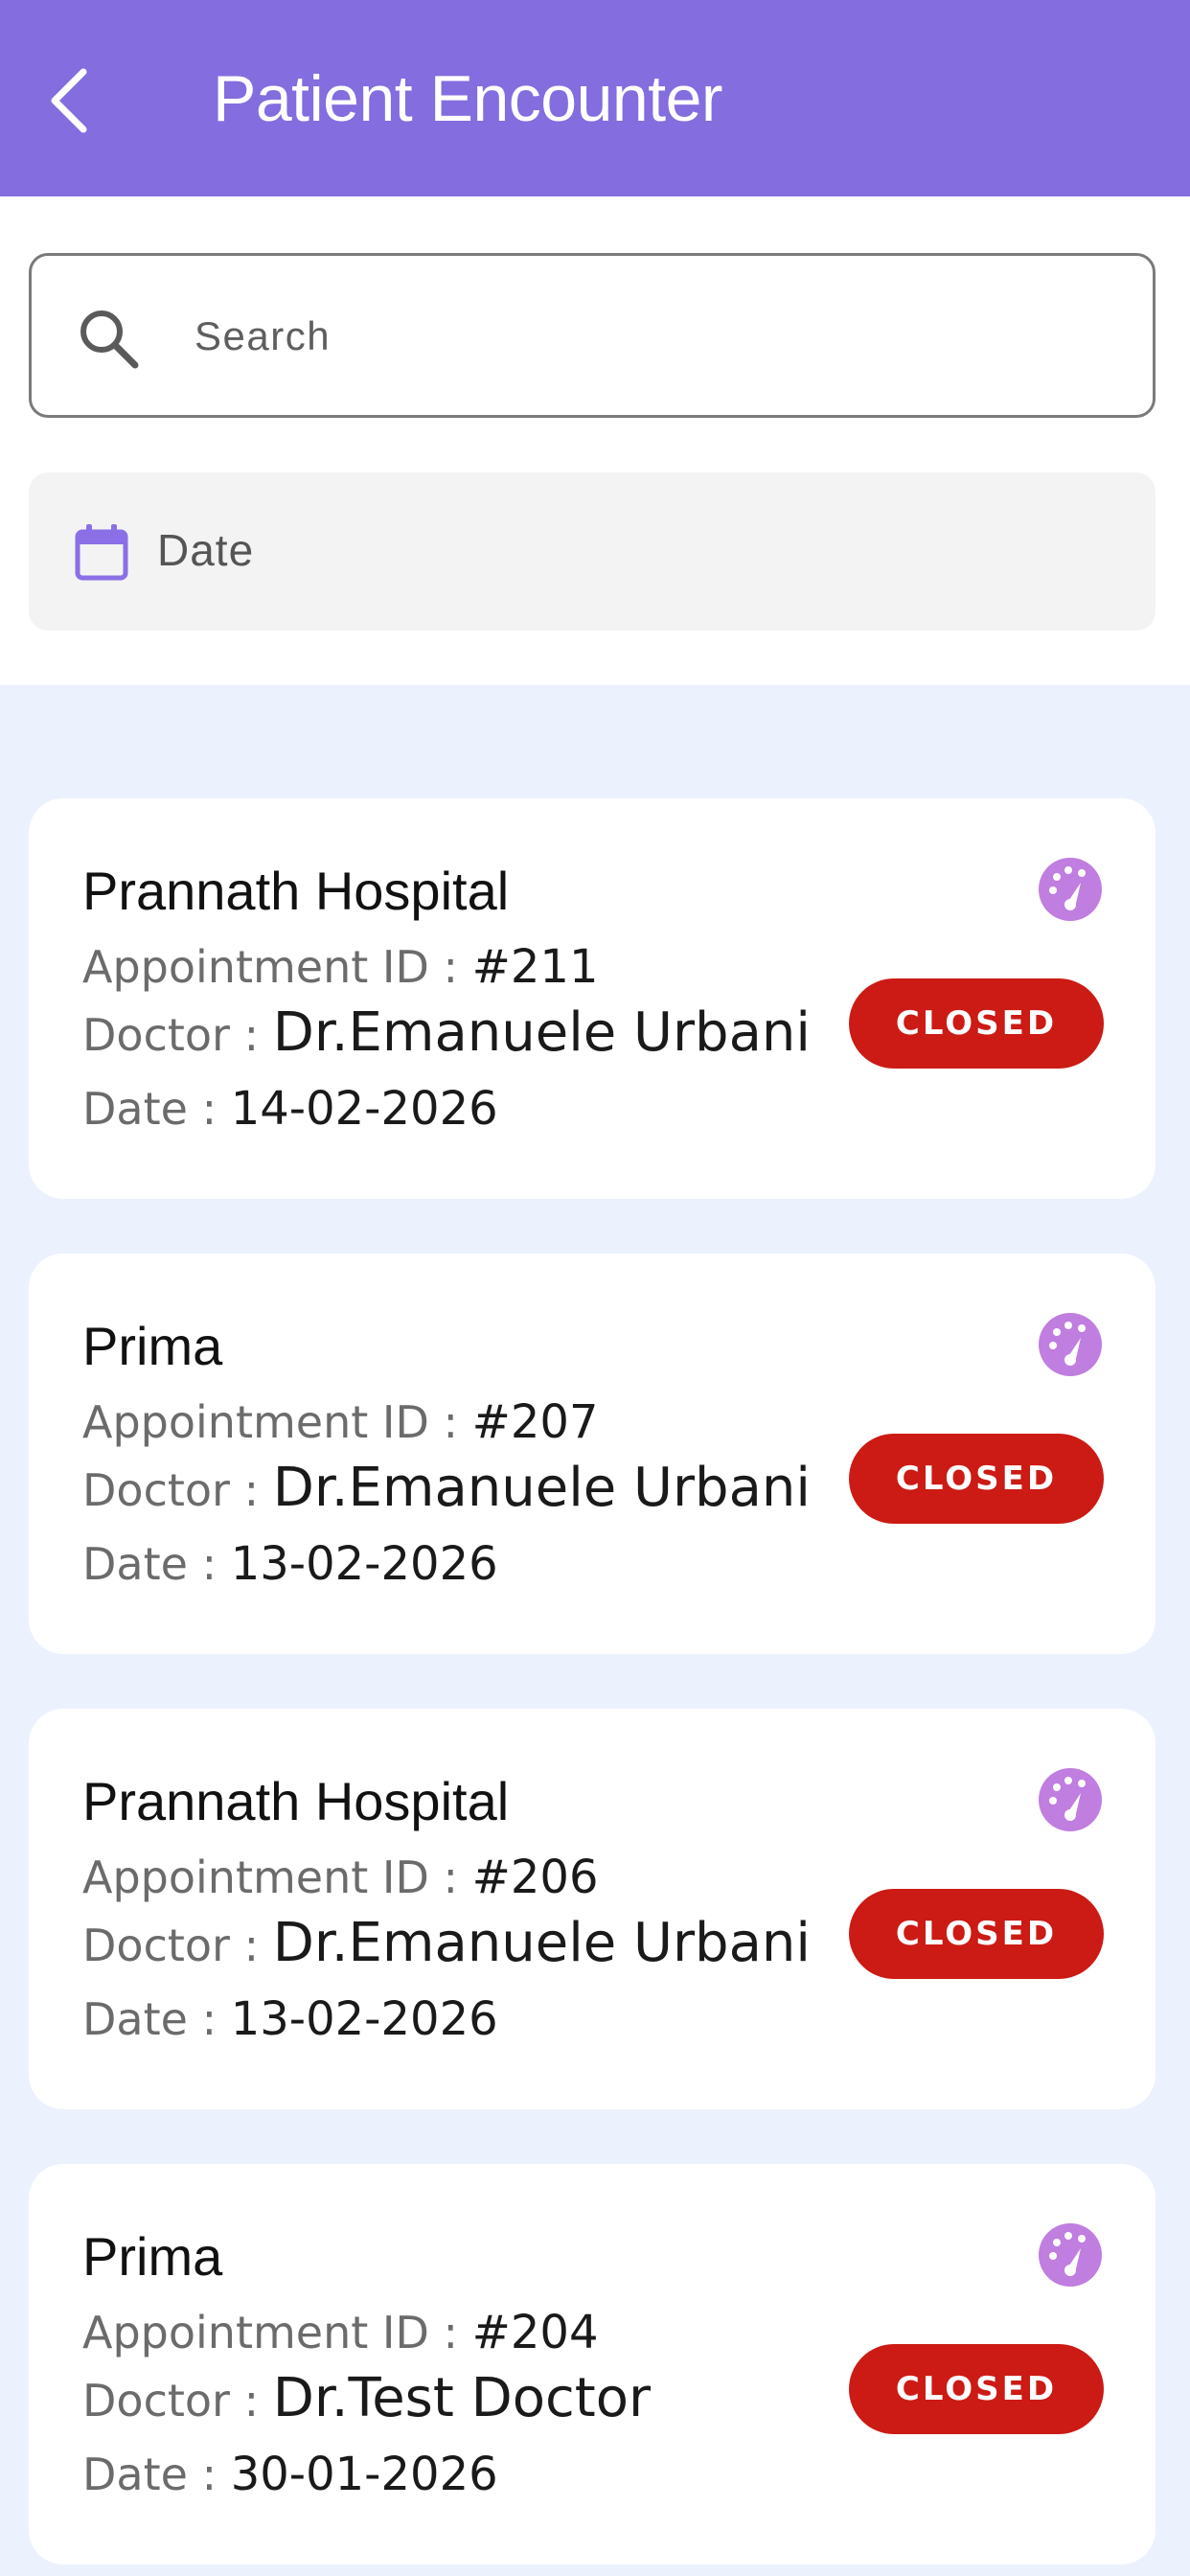 The height and width of the screenshot is (2576, 1190). What do you see at coordinates (206, 550) in the screenshot?
I see `date-filter-label: Date` at bounding box center [206, 550].